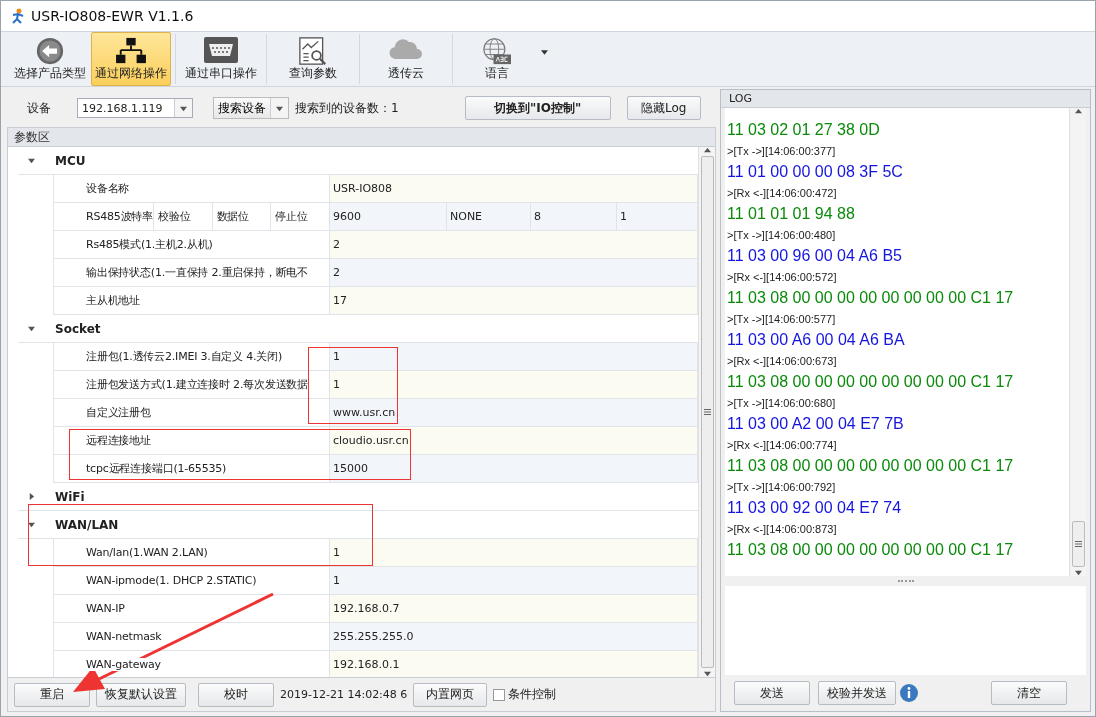 The width and height of the screenshot is (1096, 717). Describe the element at coordinates (857, 693) in the screenshot. I see `verify-send-button: 校验并发送` at that location.